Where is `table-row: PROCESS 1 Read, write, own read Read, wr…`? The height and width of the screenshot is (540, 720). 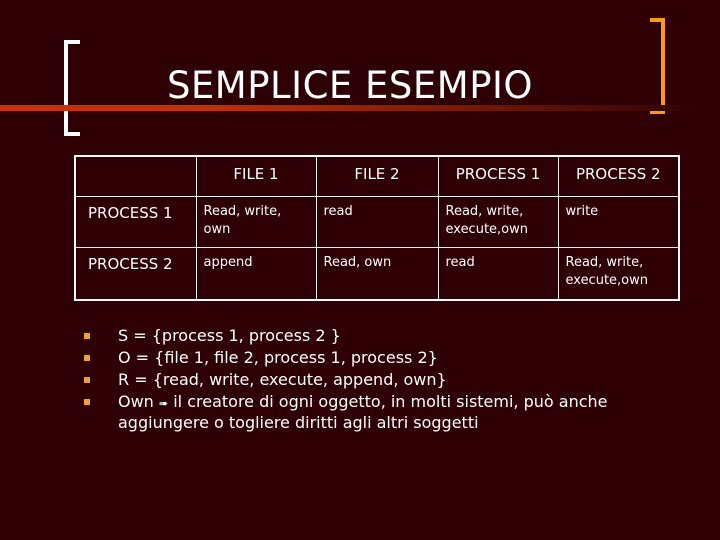
table-row: PROCESS 1 Read, write, own read Read, wr… is located at coordinates (377, 221).